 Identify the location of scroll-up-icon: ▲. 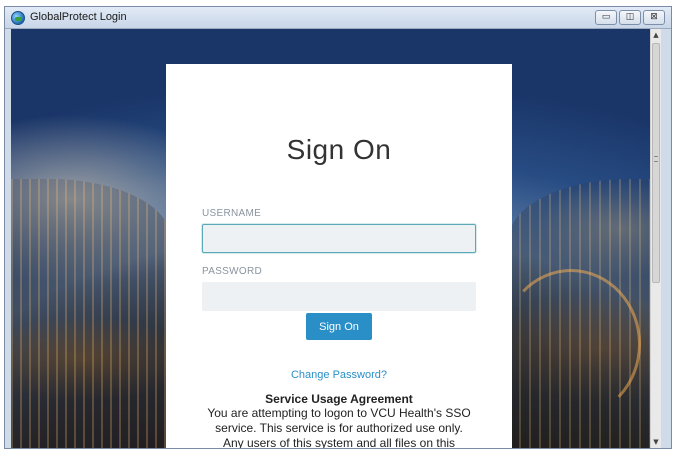
(656, 35).